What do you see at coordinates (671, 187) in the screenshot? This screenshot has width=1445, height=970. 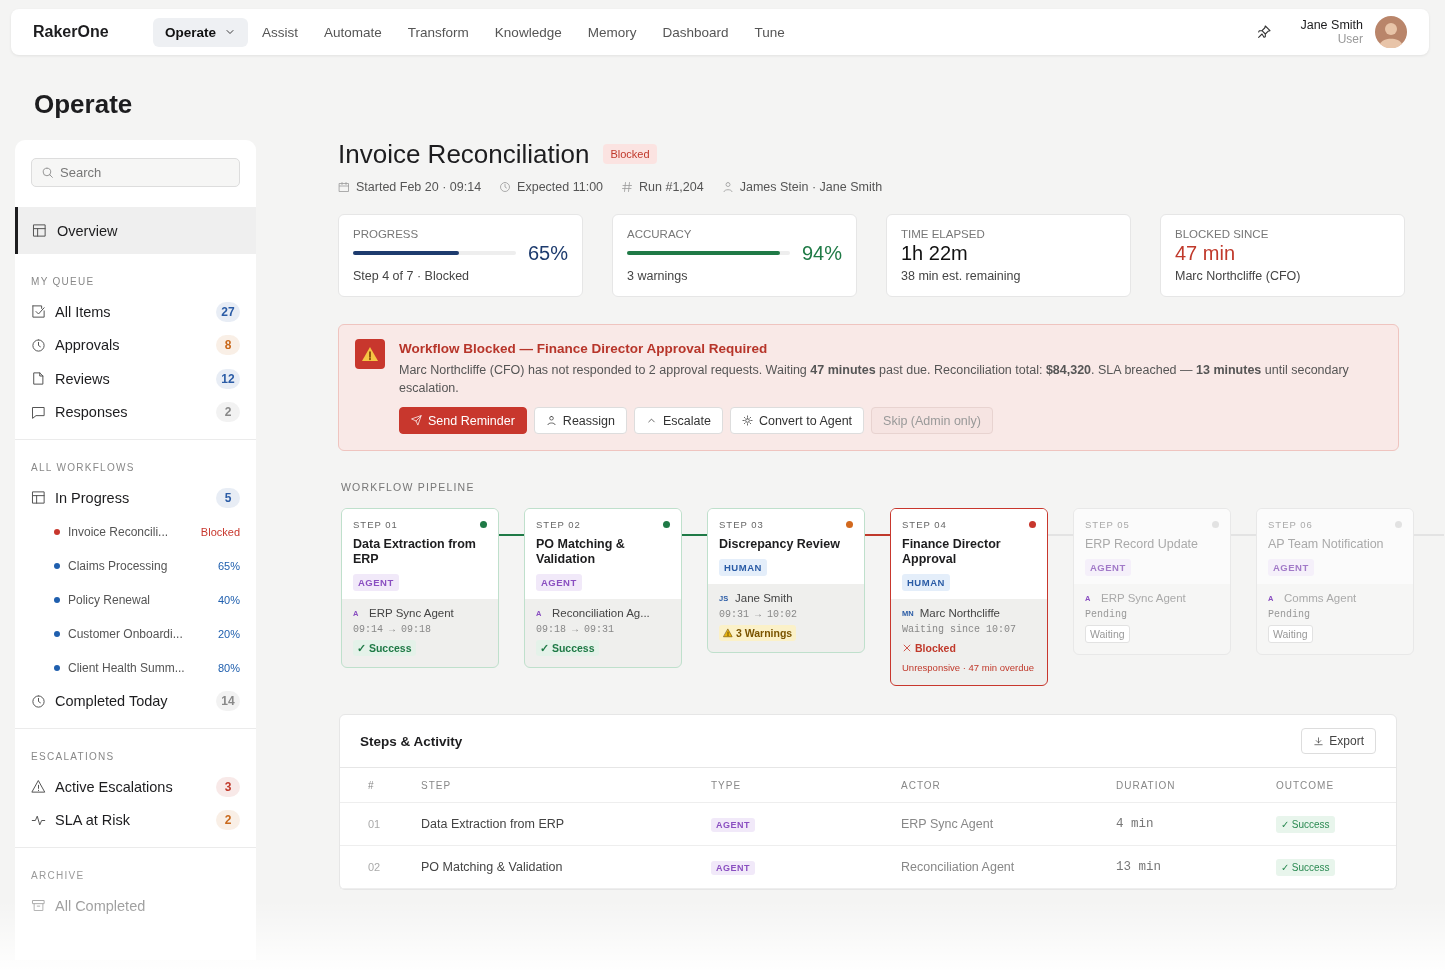 I see `meta-text: Run #1,204` at bounding box center [671, 187].